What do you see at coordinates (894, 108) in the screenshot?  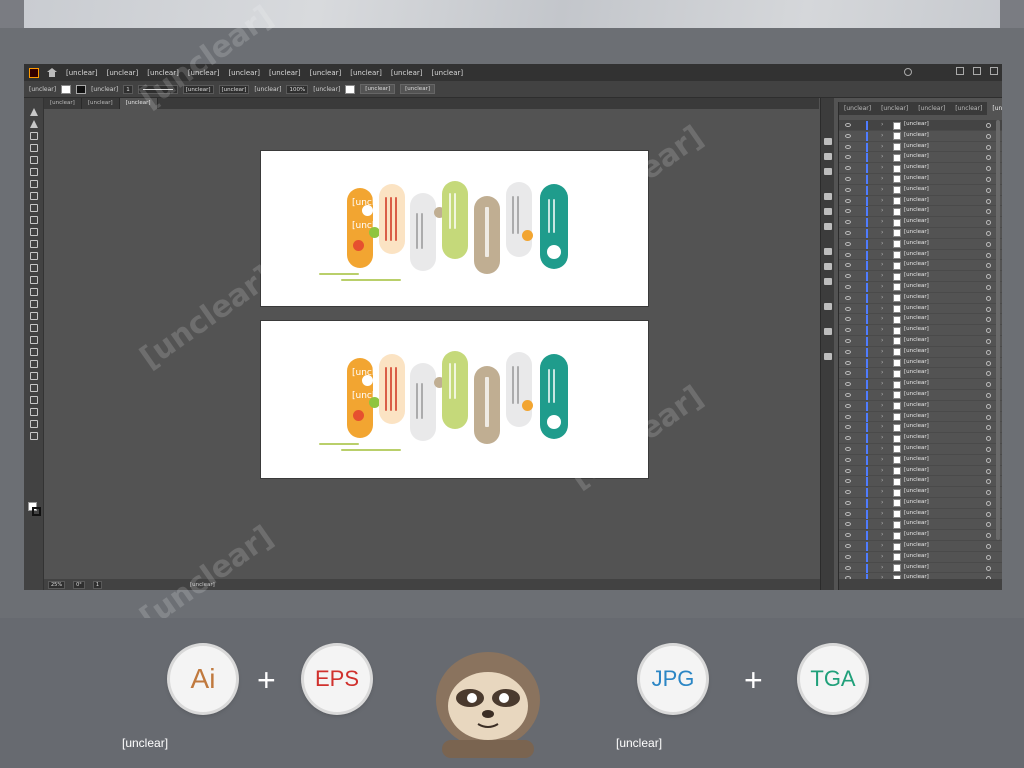 I see `panel-tab: [unclear]` at bounding box center [894, 108].